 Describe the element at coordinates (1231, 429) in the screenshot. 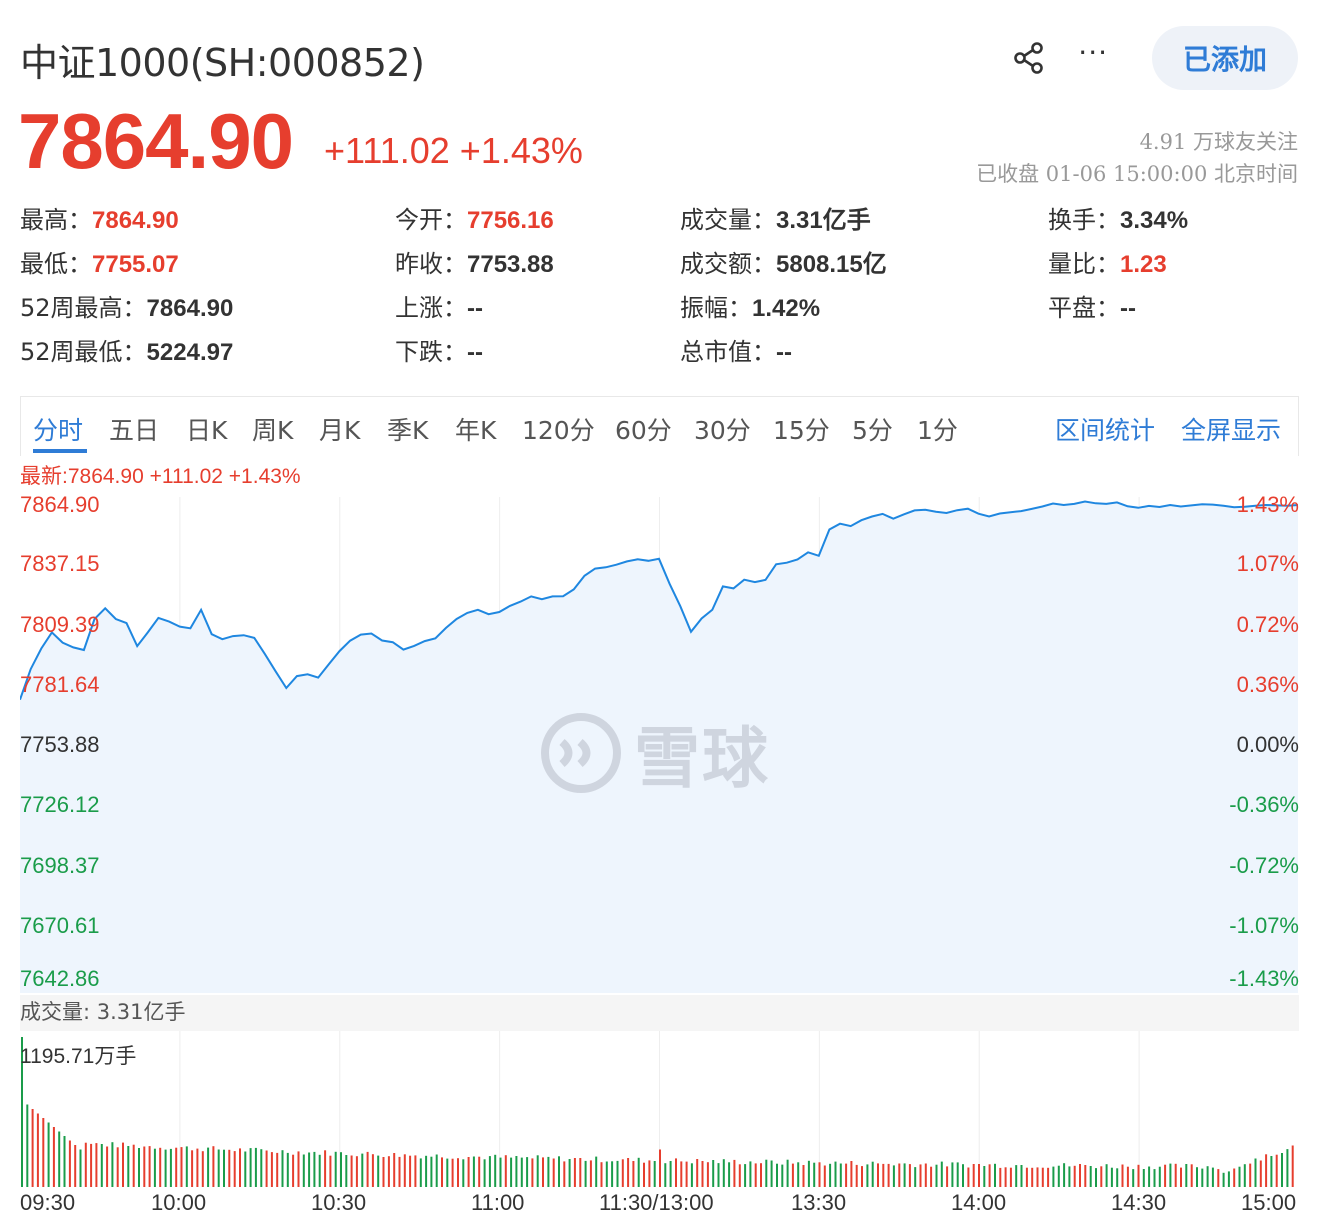

I see `fullscreen-button: 全屏显示` at that location.